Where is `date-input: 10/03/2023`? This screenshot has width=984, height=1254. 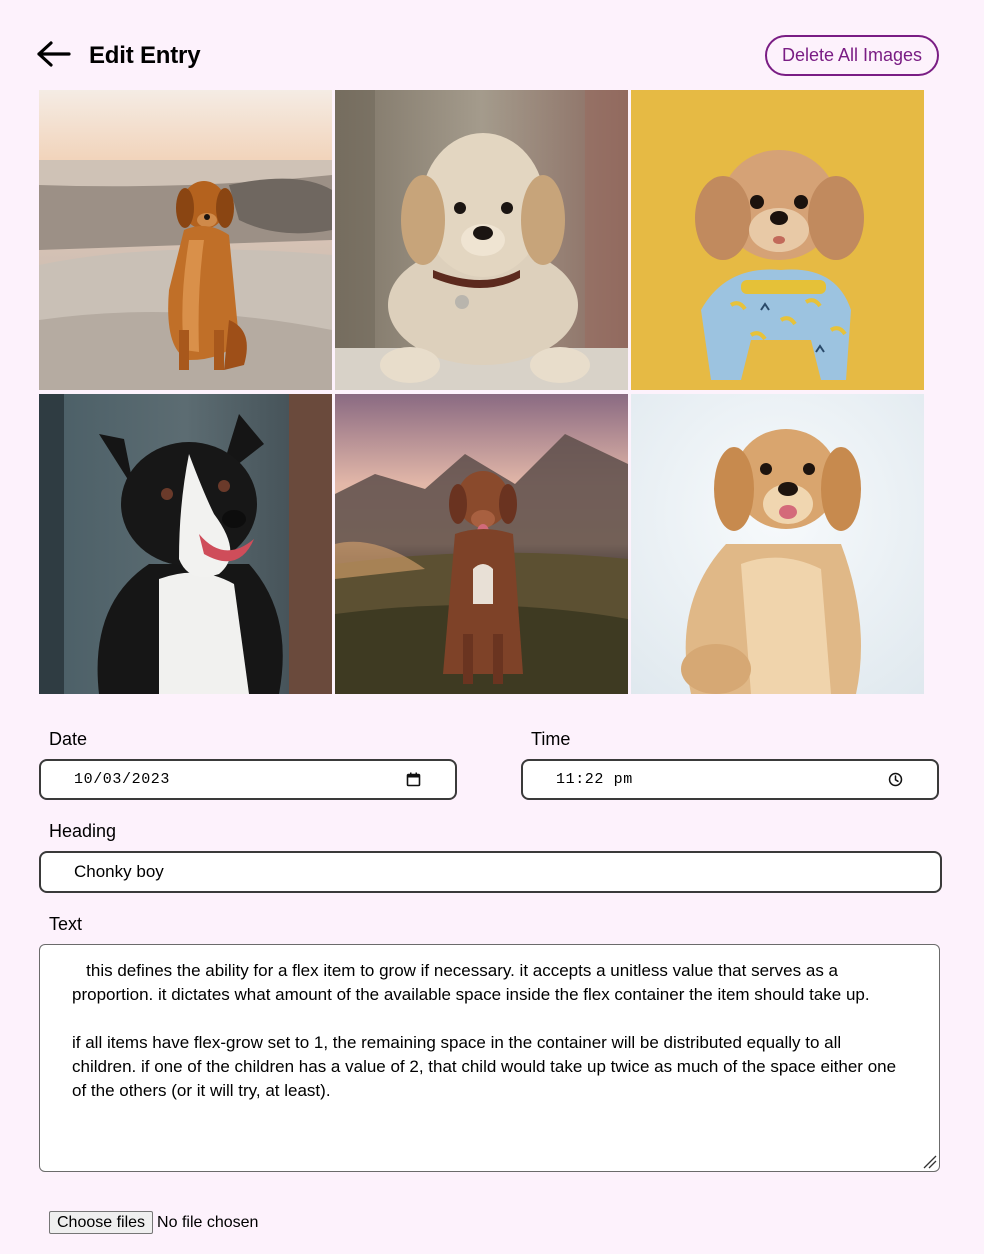
date-input: 10/03/2023 is located at coordinates (248, 779).